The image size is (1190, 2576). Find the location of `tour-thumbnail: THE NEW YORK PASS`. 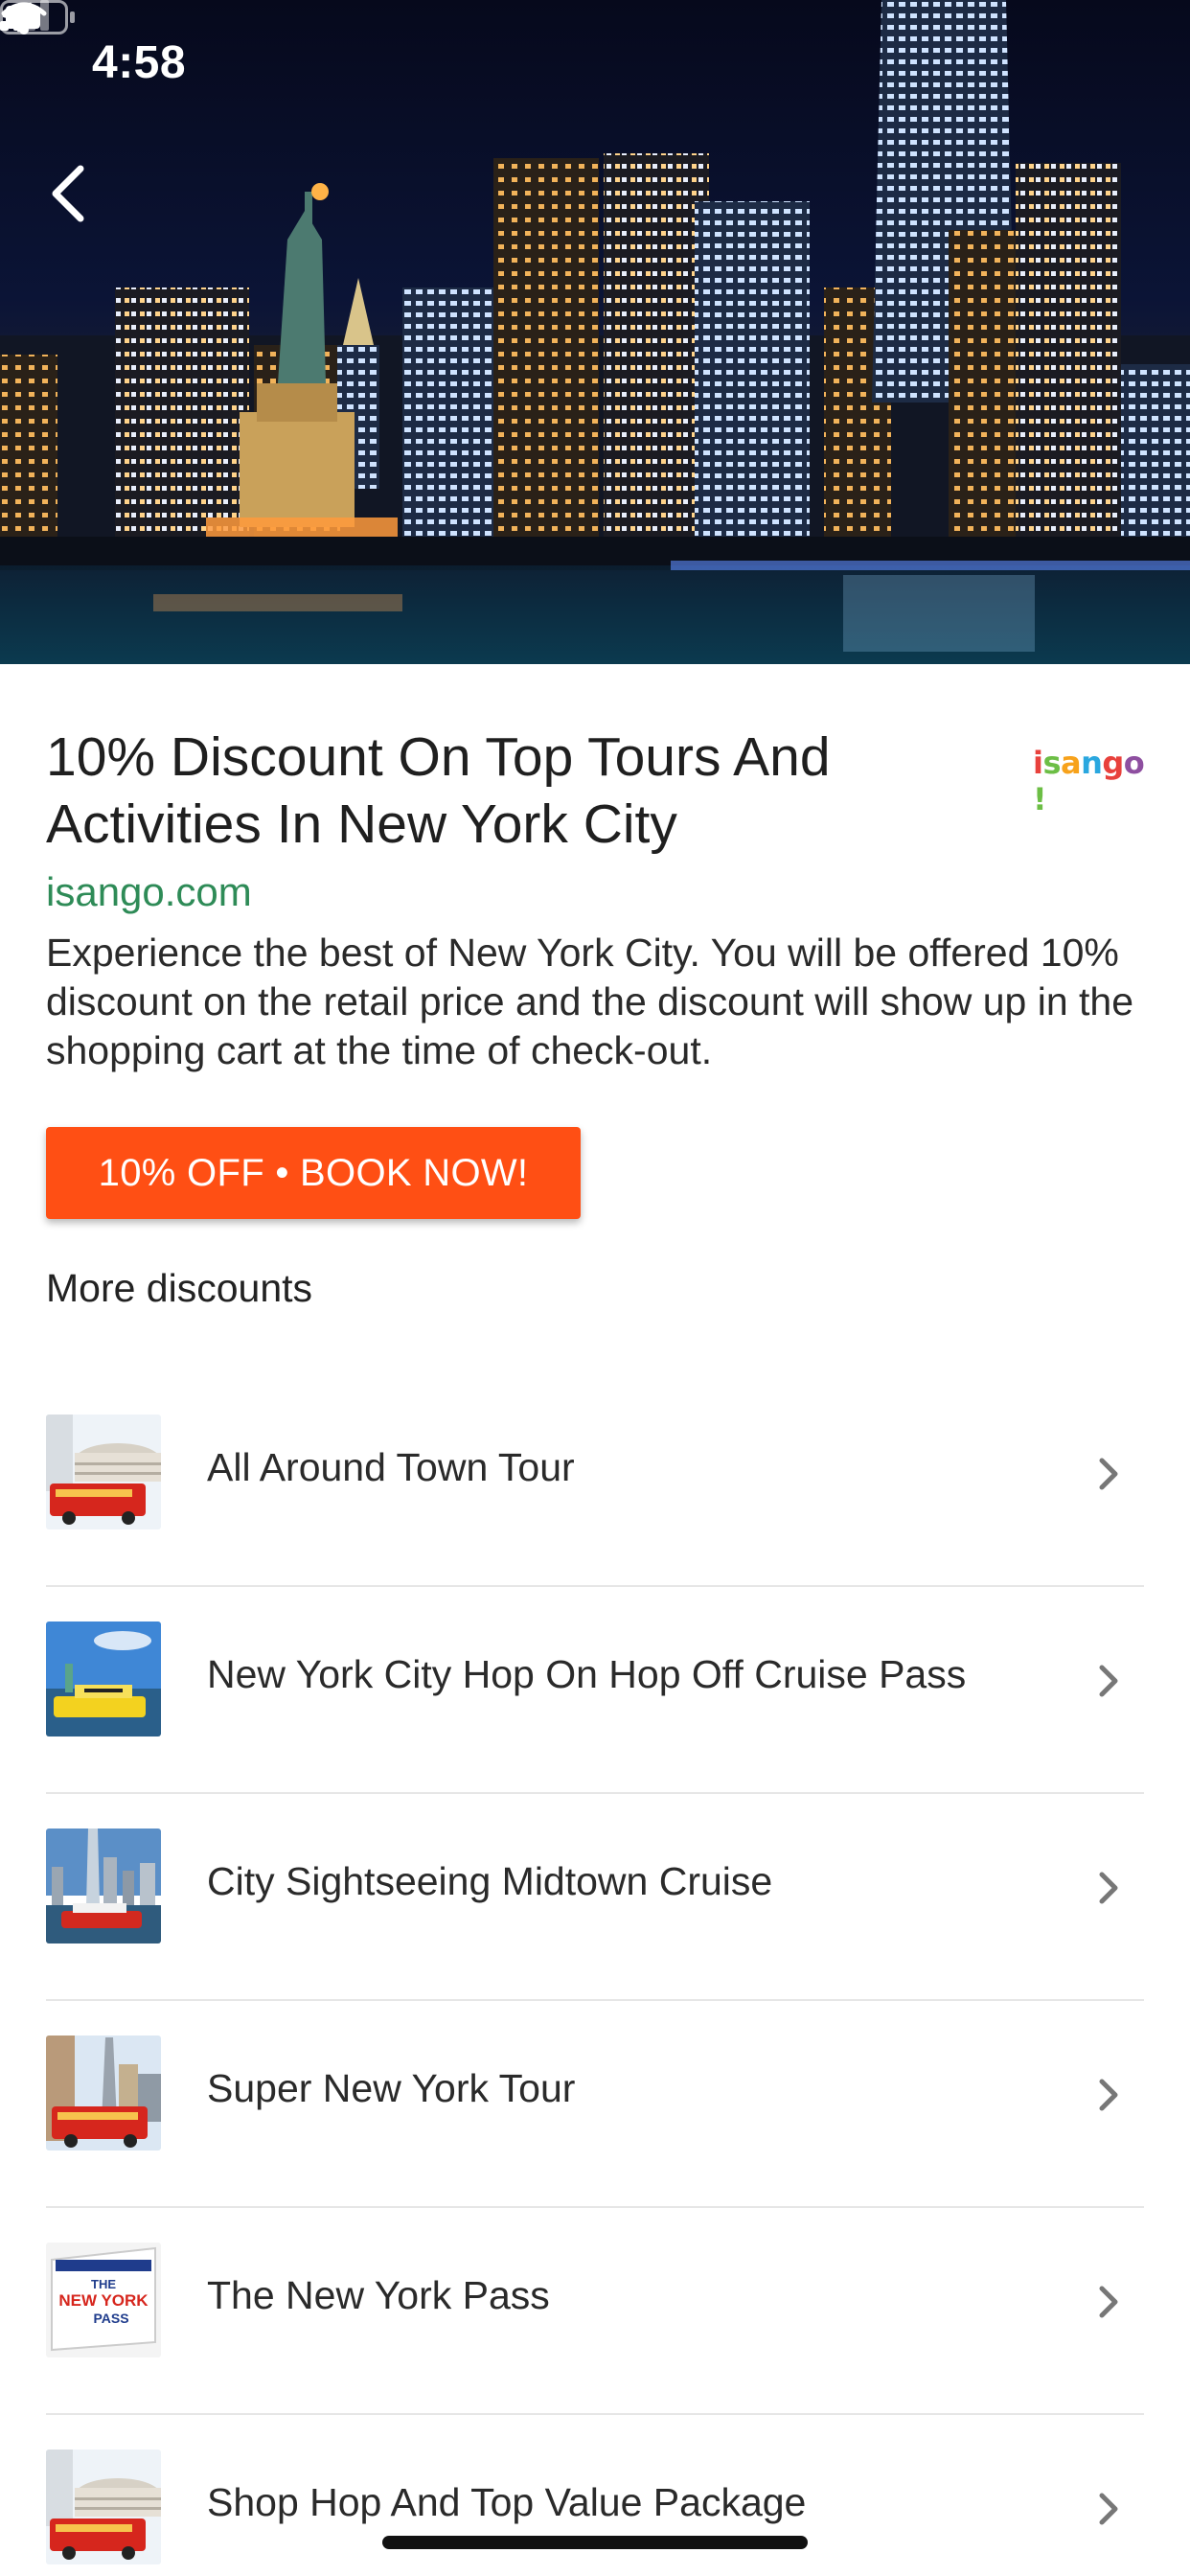

tour-thumbnail: THE NEW YORK PASS is located at coordinates (103, 2300).